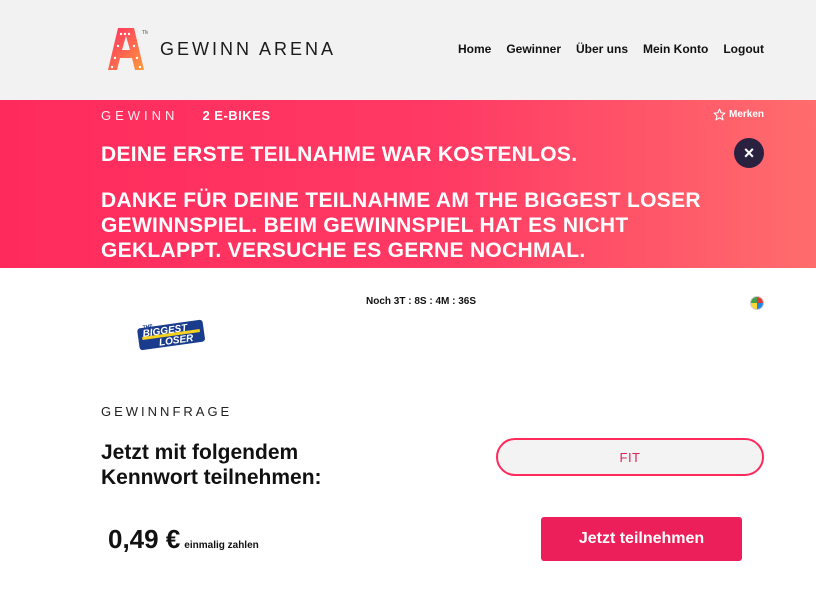  What do you see at coordinates (630, 457) in the screenshot?
I see `keyword-field: FIT` at bounding box center [630, 457].